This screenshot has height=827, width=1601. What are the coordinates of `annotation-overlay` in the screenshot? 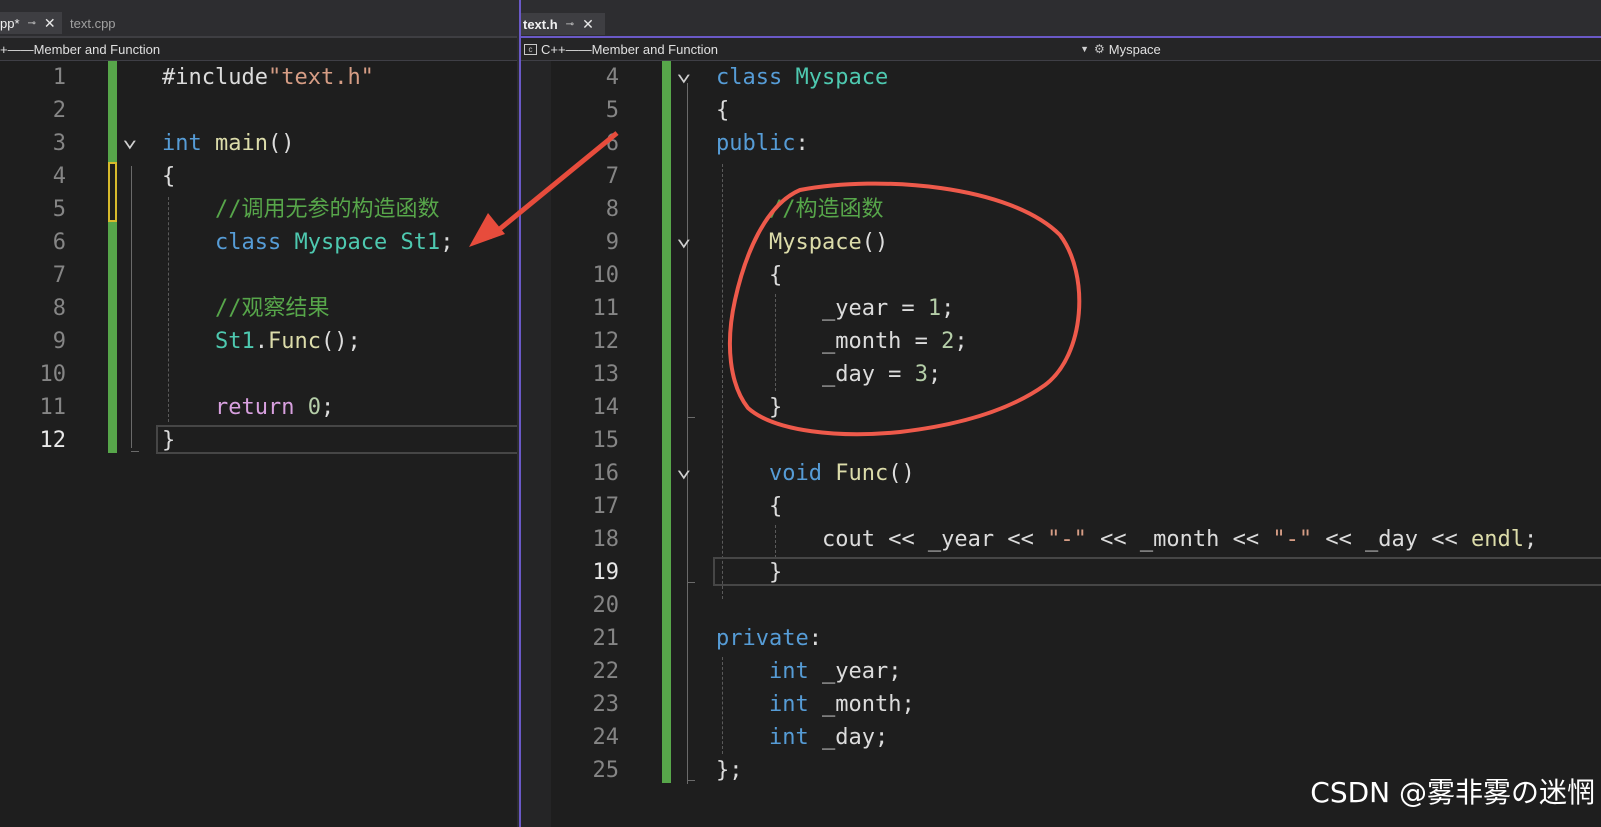 It's located at (775, 284).